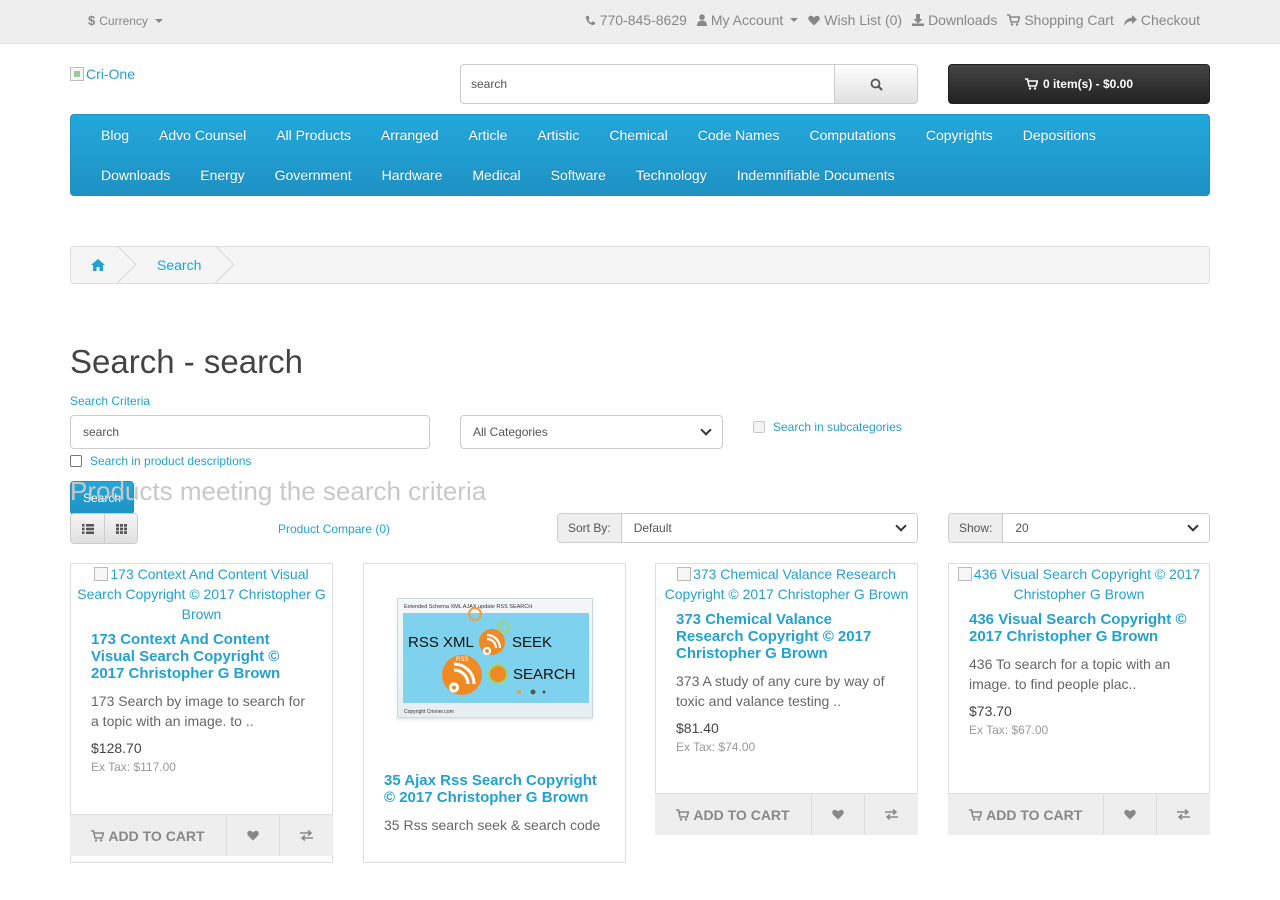 This screenshot has height=900, width=1280. I want to click on shopping-cart-link: Shopping Cart, so click(1060, 20).